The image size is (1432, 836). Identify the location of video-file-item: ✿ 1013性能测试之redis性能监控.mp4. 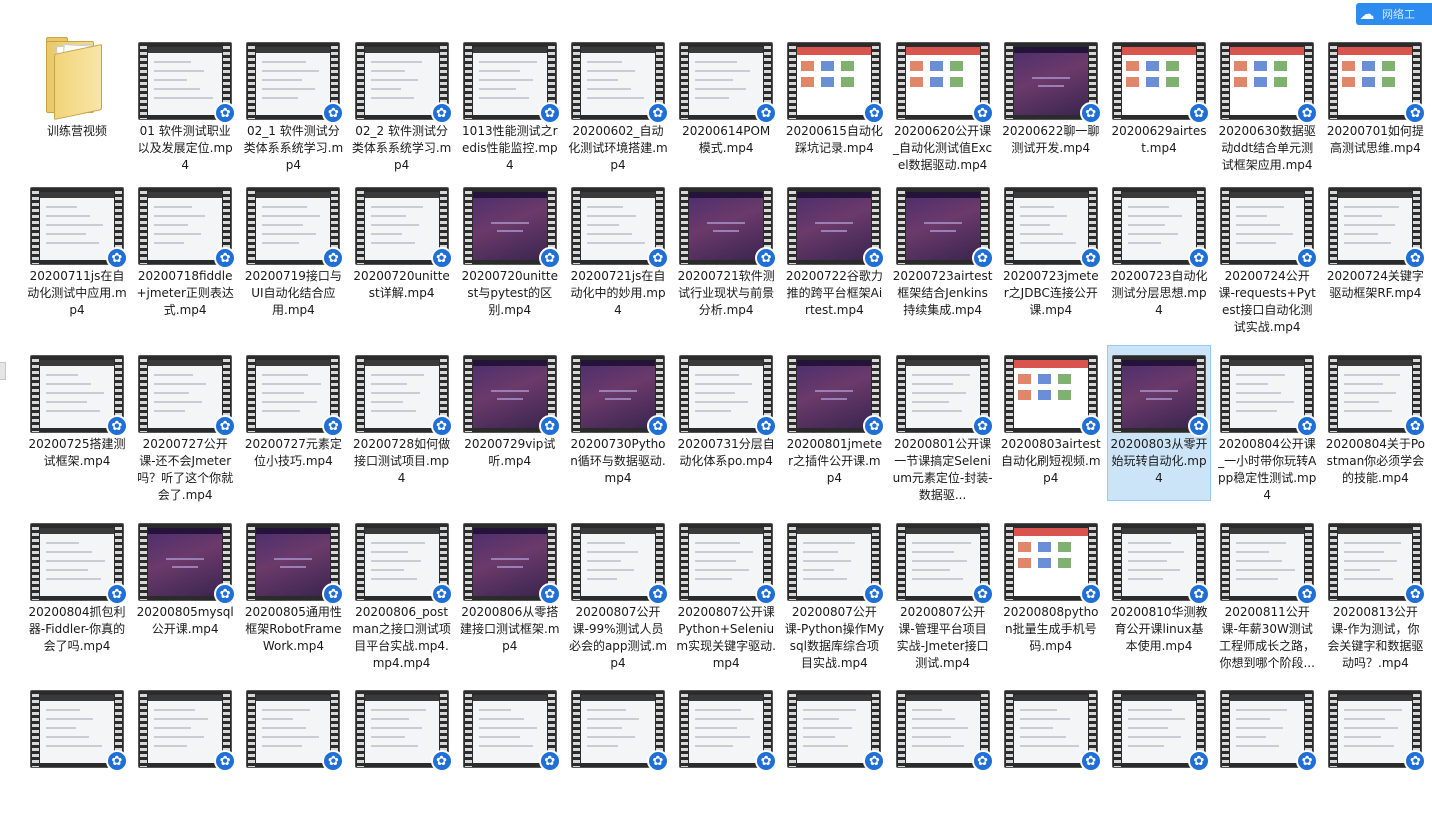
(510, 110).